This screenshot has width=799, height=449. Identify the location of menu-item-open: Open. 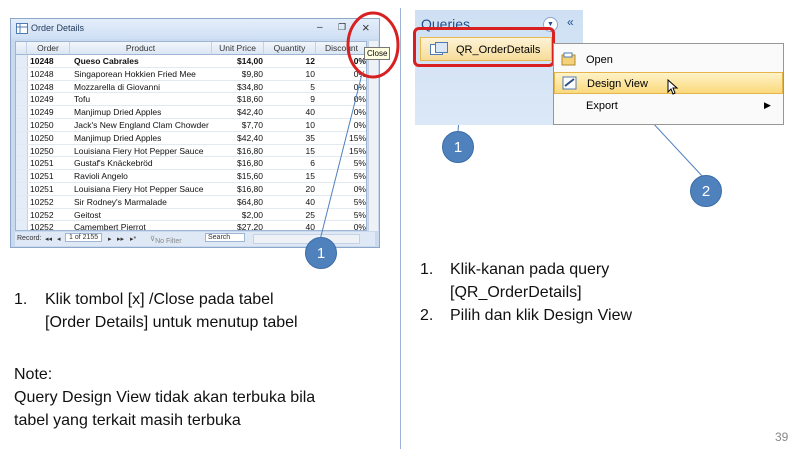
(668, 60).